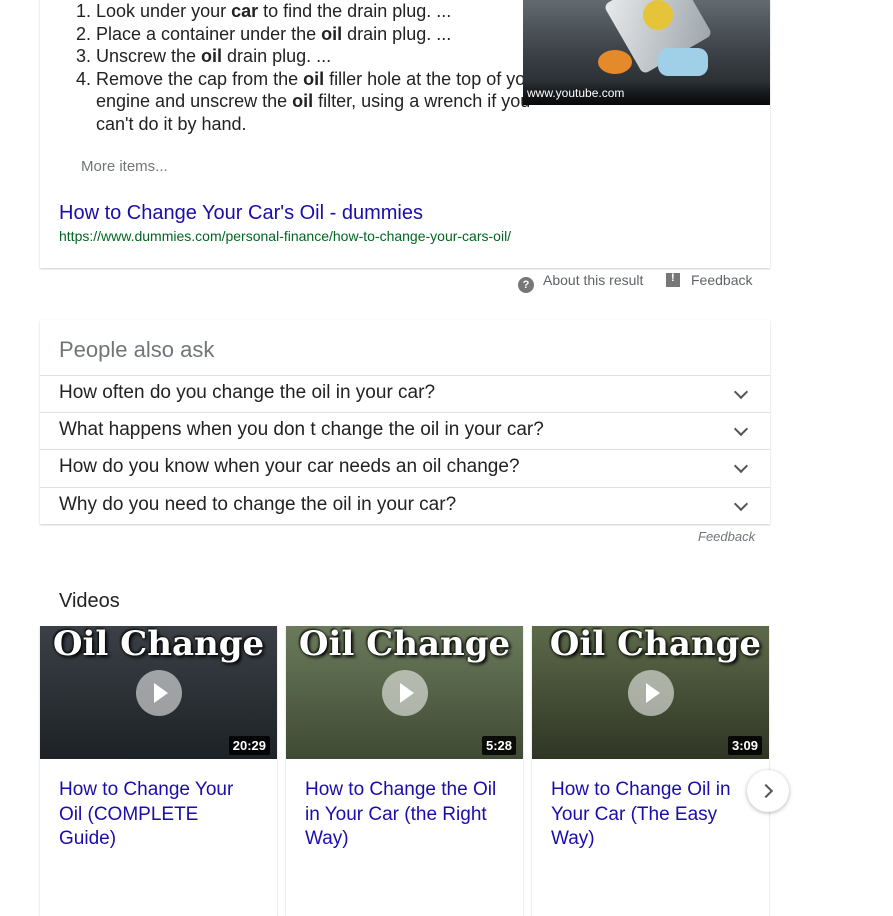 Image resolution: width=893 pixels, height=916 pixels. I want to click on step-keyword: car, so click(245, 11).